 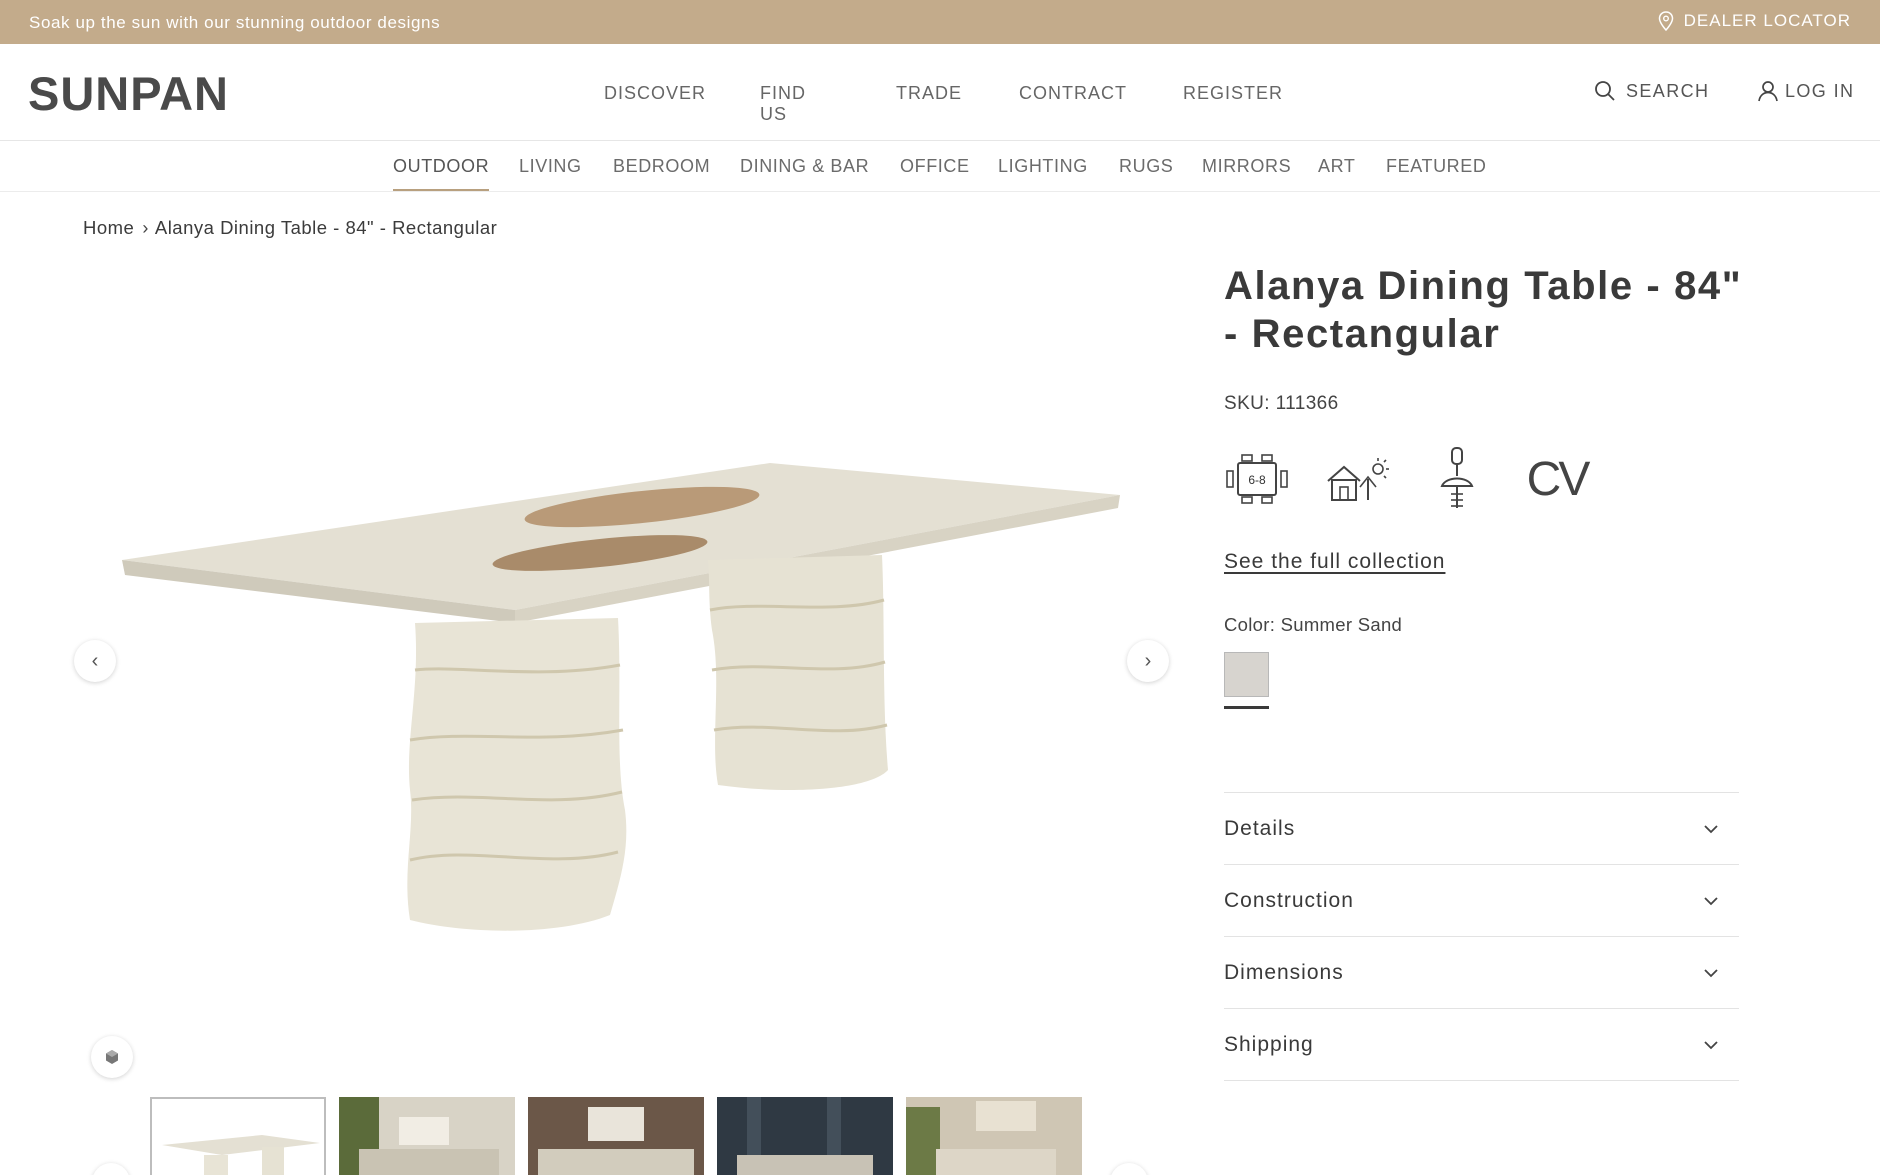 I want to click on category-featured: FEATURED, so click(x=1436, y=166).